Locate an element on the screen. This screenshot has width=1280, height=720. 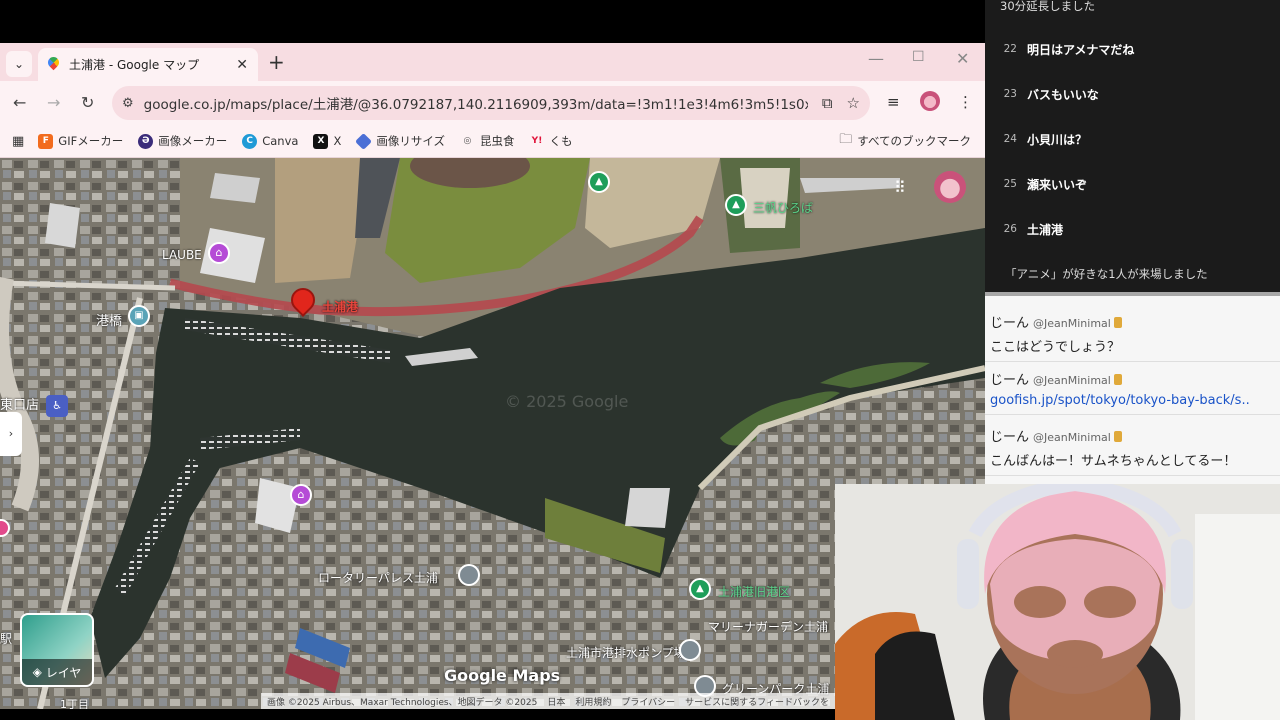
all-bookmarks: 🗀 すべてのブックマーク is located at coordinates (905, 141).